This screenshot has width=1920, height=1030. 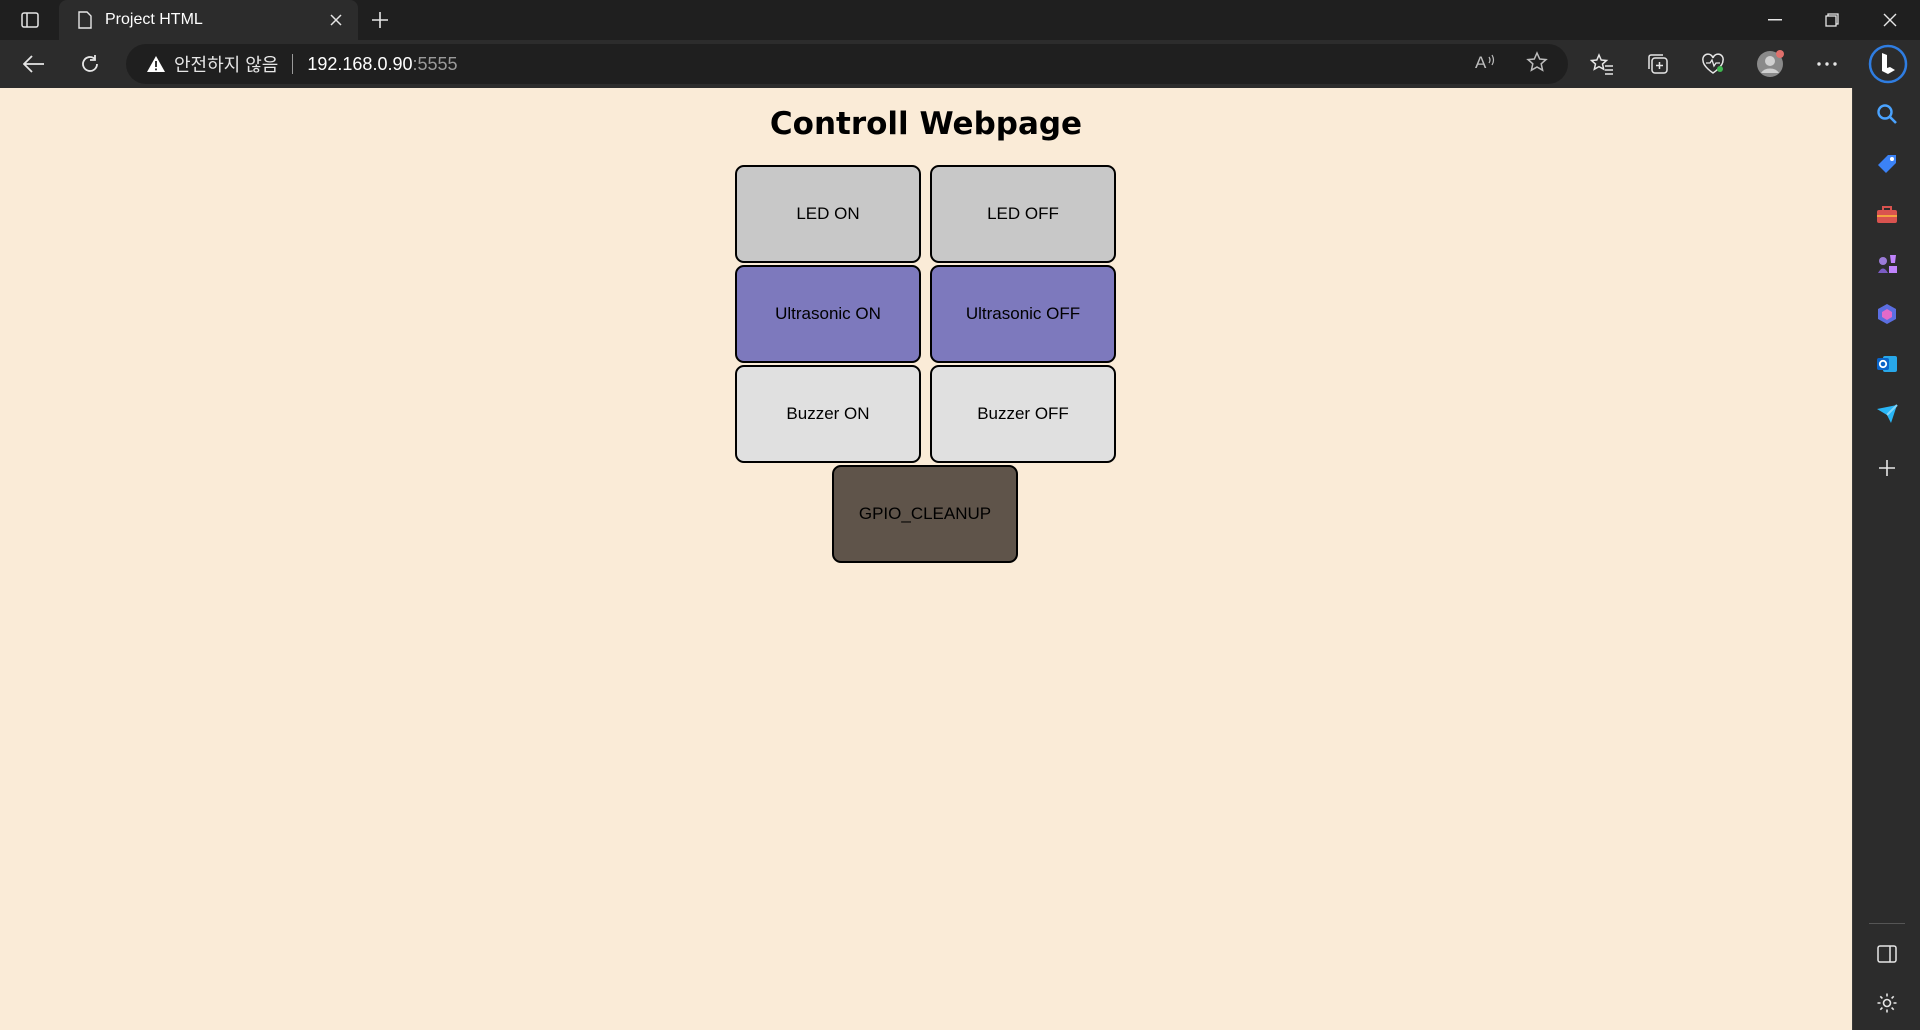 I want to click on browser-toolbar: 안전하지 않음 192.168.0.90 :5555 A, so click(x=960, y=64).